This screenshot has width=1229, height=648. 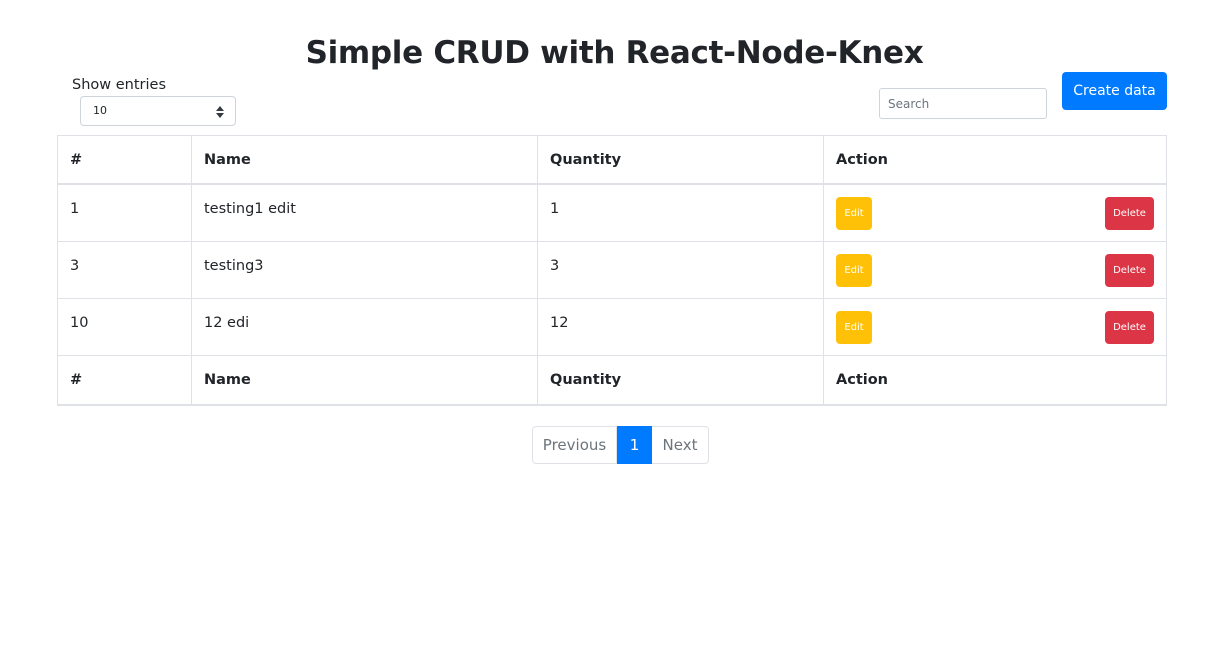 What do you see at coordinates (124, 269) in the screenshot?
I see `cell-id: 3` at bounding box center [124, 269].